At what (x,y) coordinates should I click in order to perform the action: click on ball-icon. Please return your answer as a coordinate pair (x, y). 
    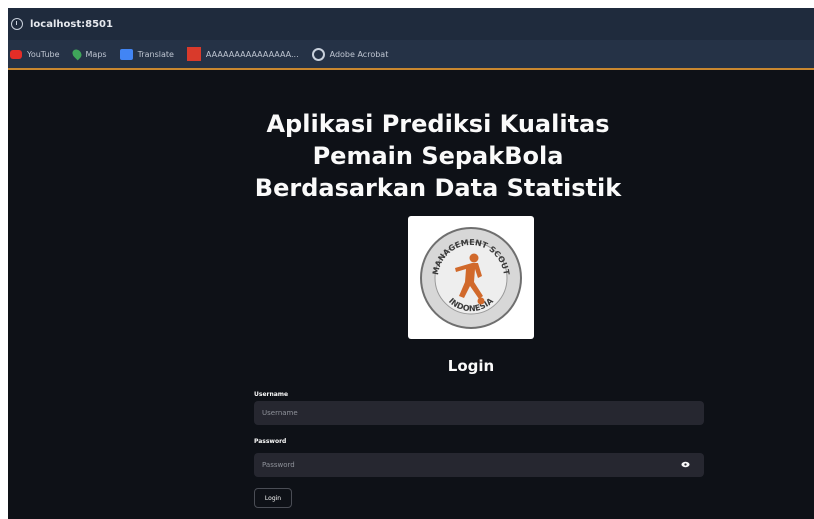
    Looking at the image, I should click on (481, 301).